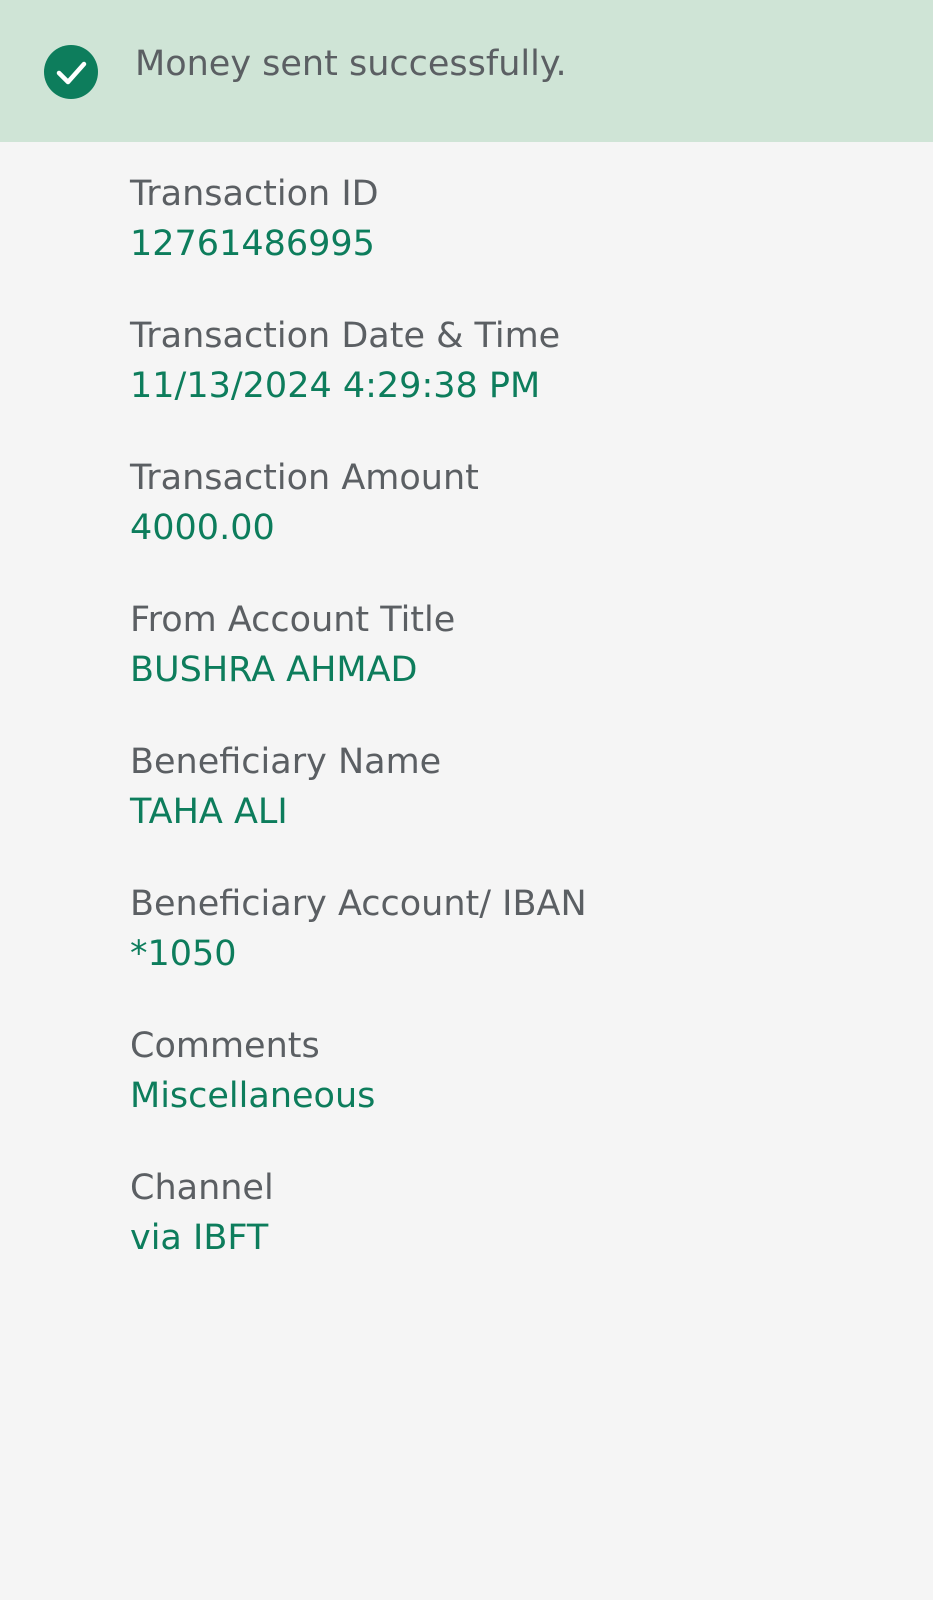 Image resolution: width=933 pixels, height=1600 pixels. What do you see at coordinates (225, 1046) in the screenshot?
I see `detail-label: Comments` at bounding box center [225, 1046].